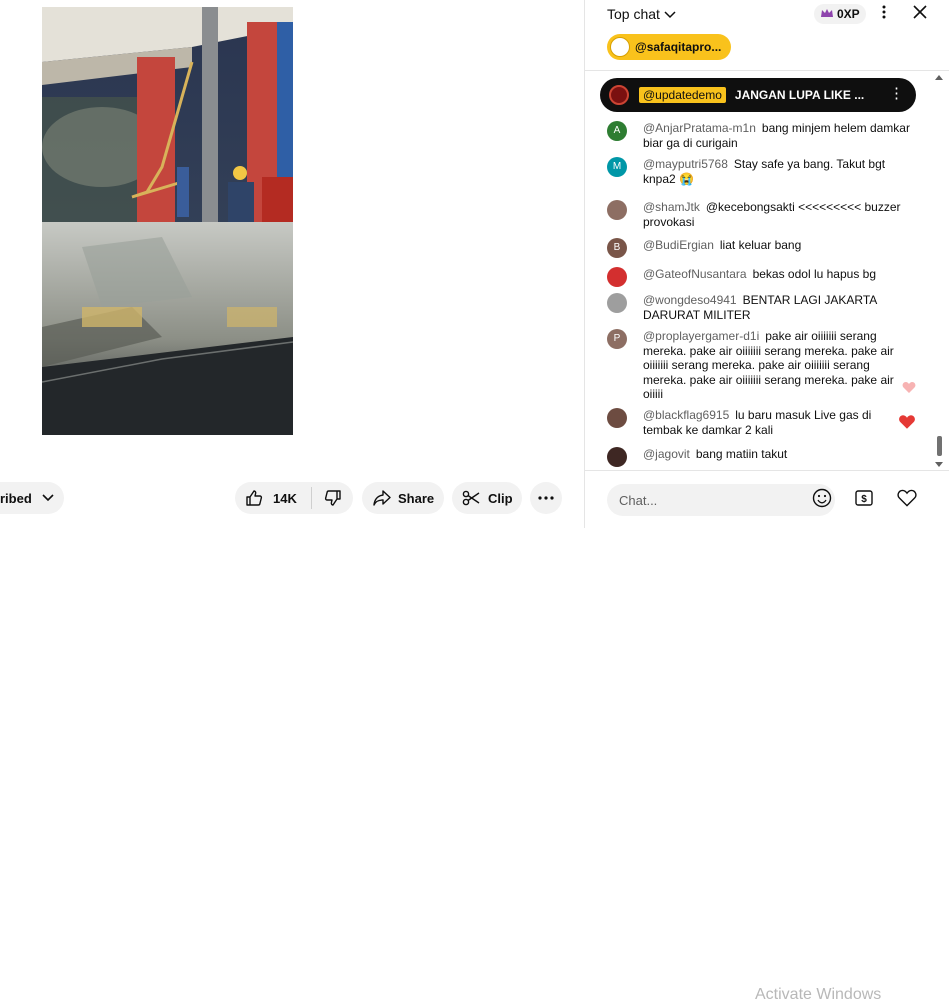 This screenshot has width=949, height=1004. I want to click on more-actions-button, so click(546, 498).